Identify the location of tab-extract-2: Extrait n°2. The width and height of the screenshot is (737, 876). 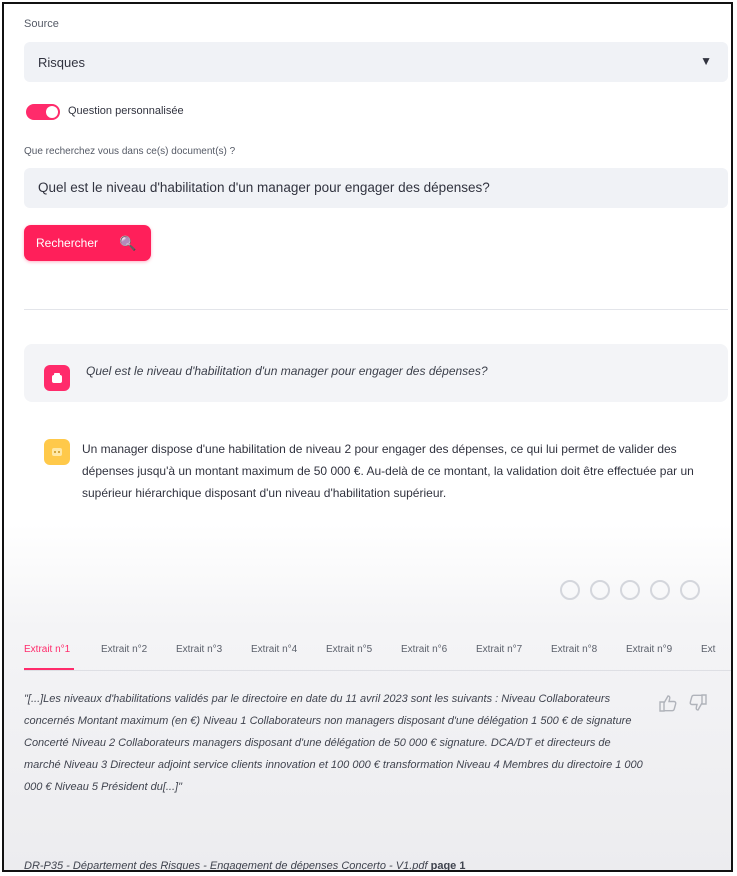
(124, 649).